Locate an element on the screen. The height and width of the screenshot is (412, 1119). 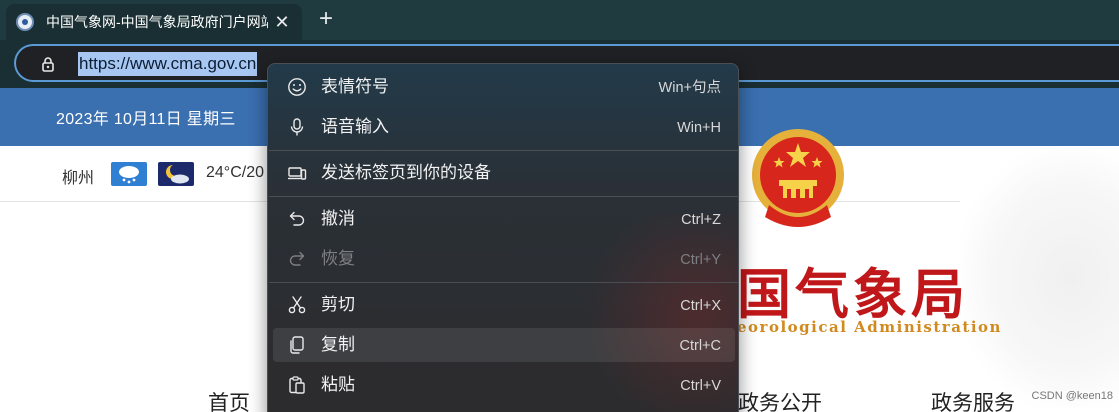
url-text-selected: https://www.cma.gov.cn is located at coordinates (168, 64).